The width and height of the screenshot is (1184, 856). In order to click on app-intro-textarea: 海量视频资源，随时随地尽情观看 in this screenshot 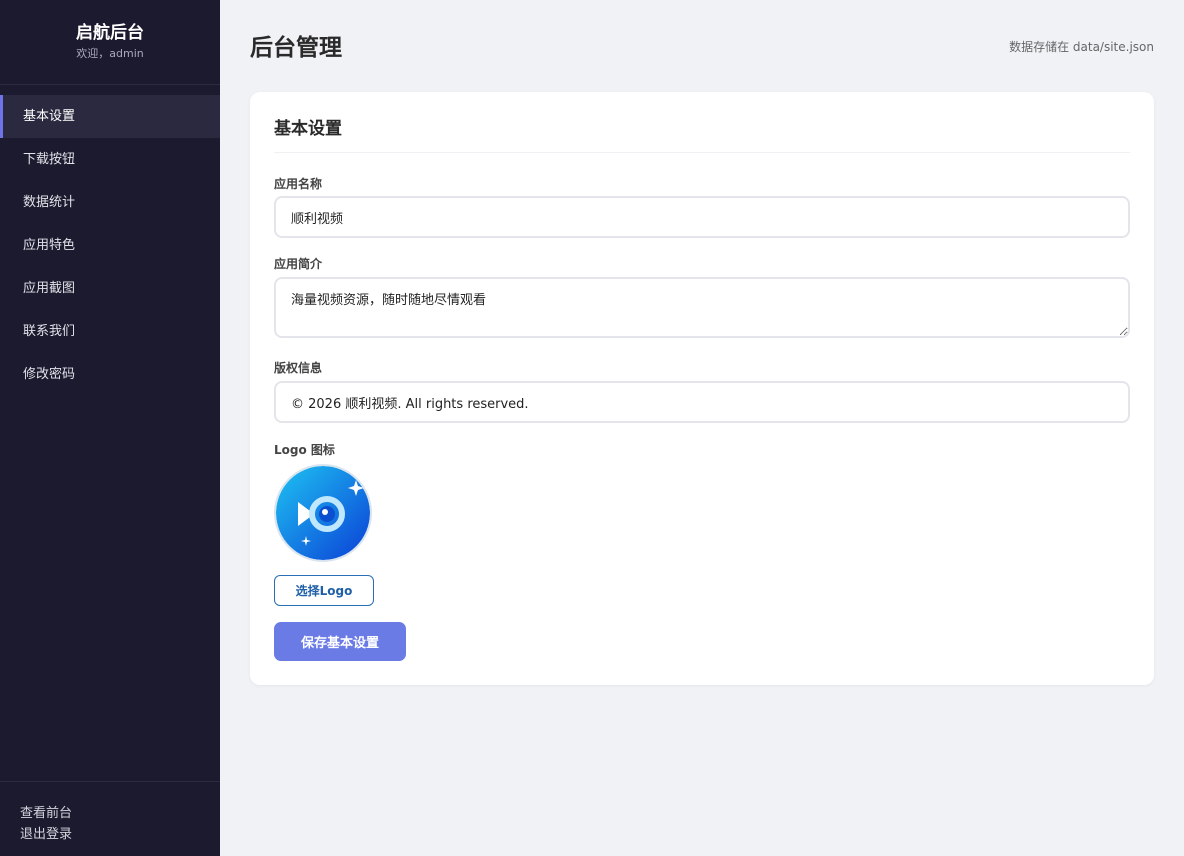, I will do `click(702, 307)`.